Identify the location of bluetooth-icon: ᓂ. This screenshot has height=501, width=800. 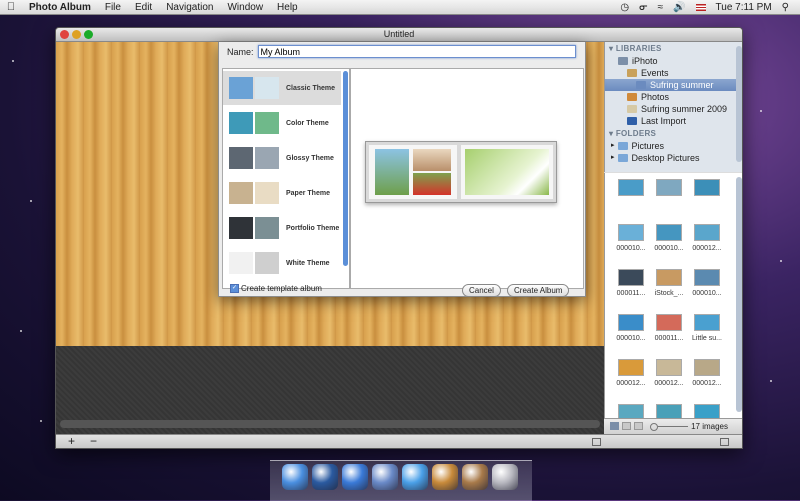
(643, 7).